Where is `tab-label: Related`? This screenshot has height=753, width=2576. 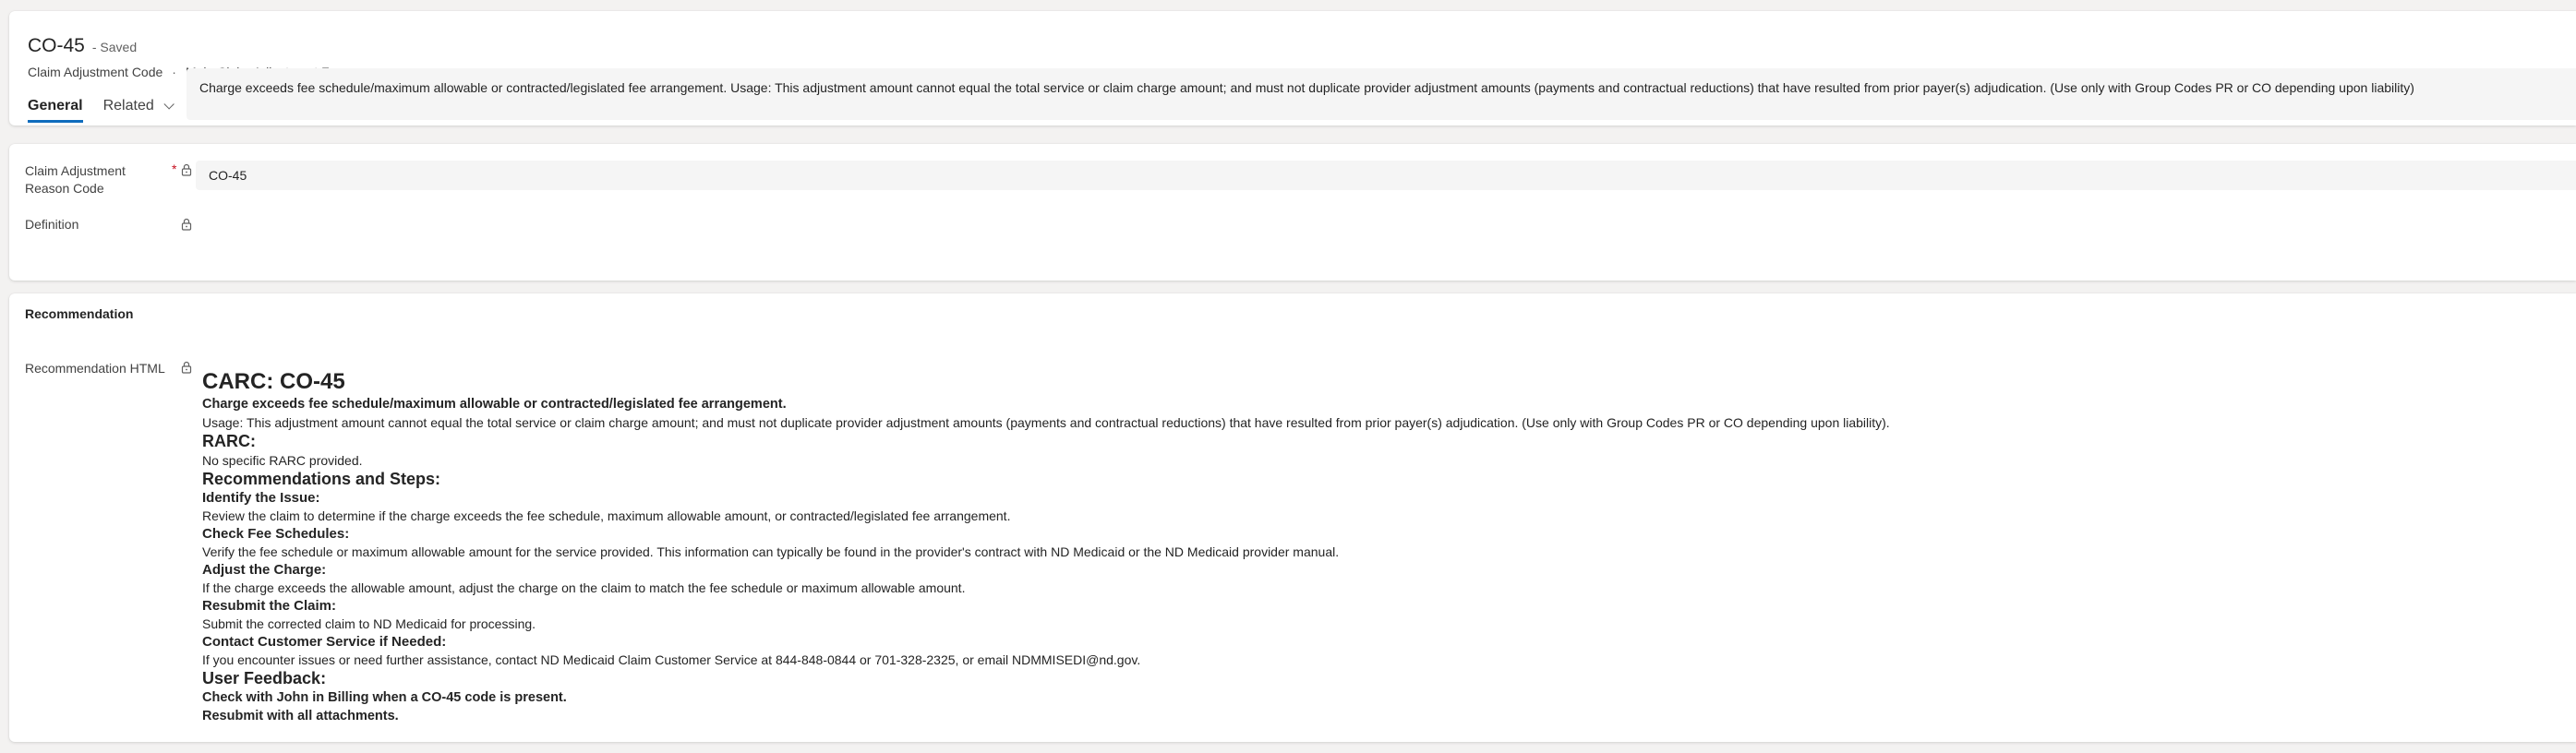 tab-label: Related is located at coordinates (128, 106).